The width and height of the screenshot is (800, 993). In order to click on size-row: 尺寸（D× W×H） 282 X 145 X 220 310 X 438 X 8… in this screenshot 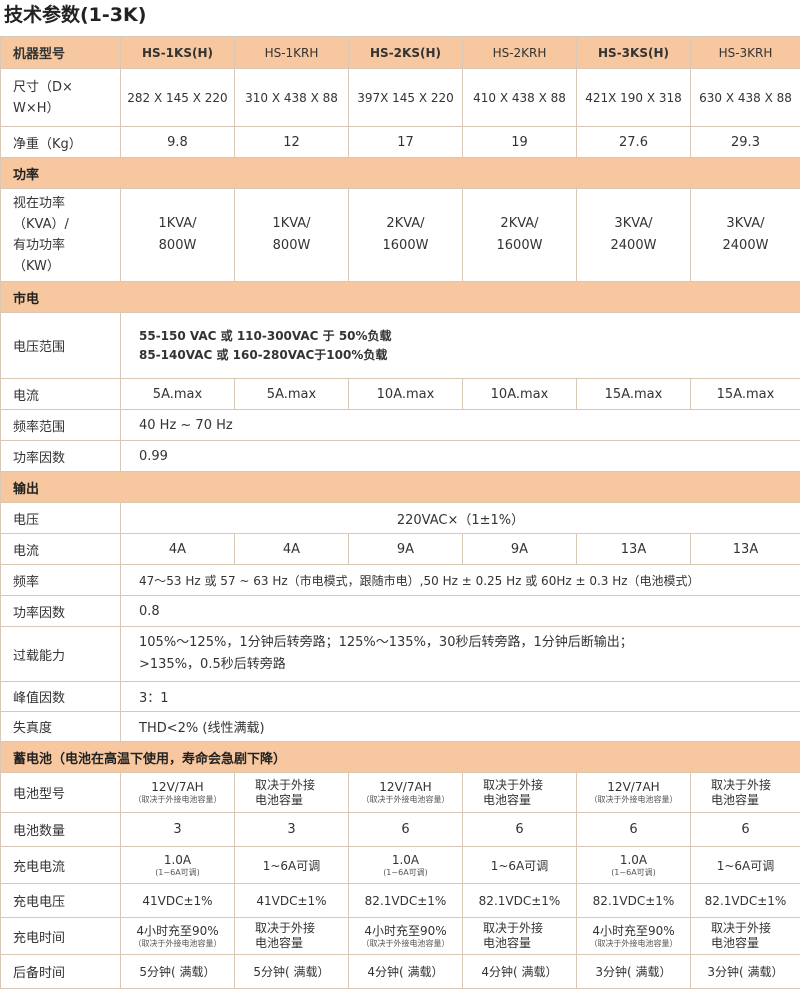, I will do `click(400, 97)`.